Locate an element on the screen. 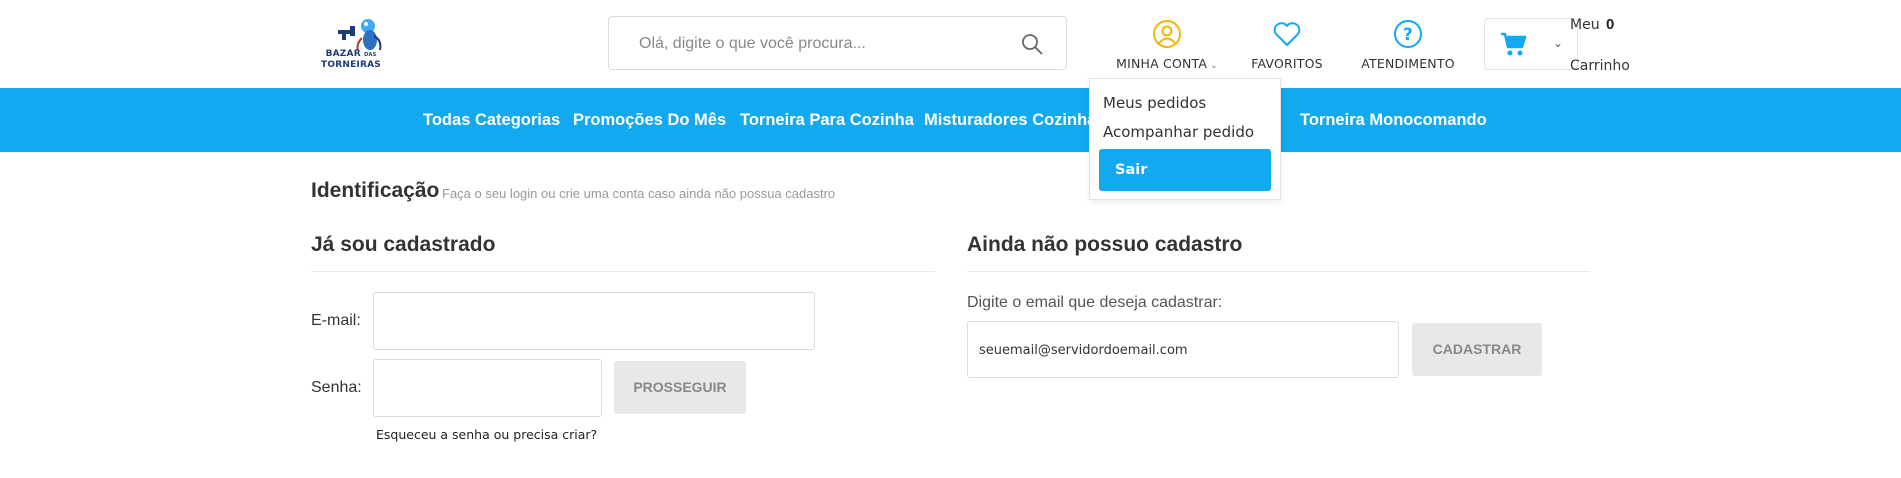 The height and width of the screenshot is (478, 1901). nav-item-torneira-cozinha: Torneira Para Cozinha is located at coordinates (827, 120).